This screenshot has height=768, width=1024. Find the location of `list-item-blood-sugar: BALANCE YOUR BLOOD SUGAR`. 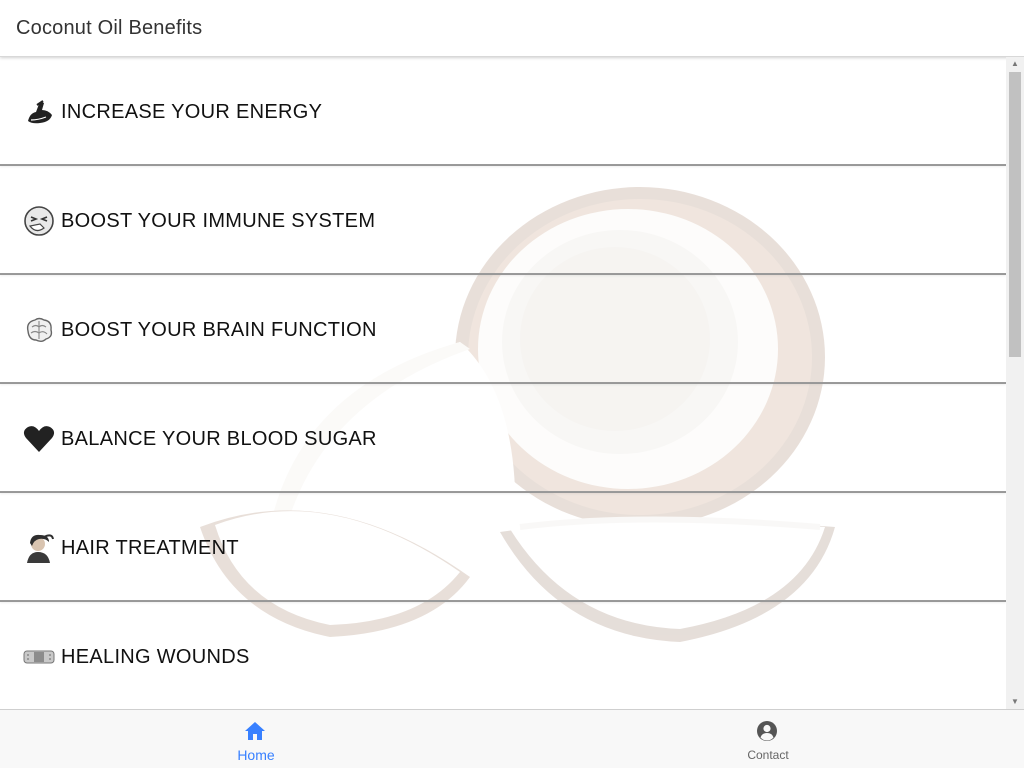

list-item-blood-sugar: BALANCE YOUR BLOOD SUGAR is located at coordinates (503, 438).